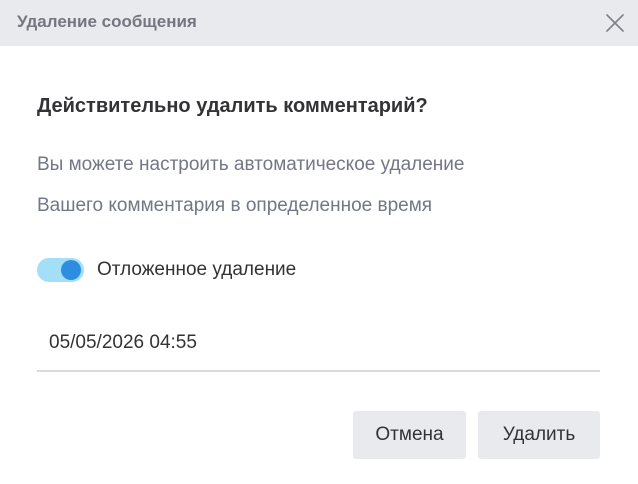 The height and width of the screenshot is (484, 638). I want to click on toggle-knob, so click(71, 270).